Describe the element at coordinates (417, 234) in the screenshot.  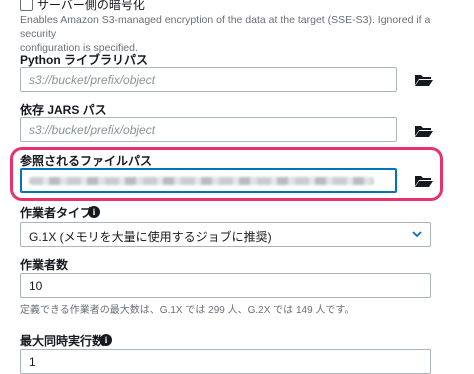
I see `chevron-down-icon` at that location.